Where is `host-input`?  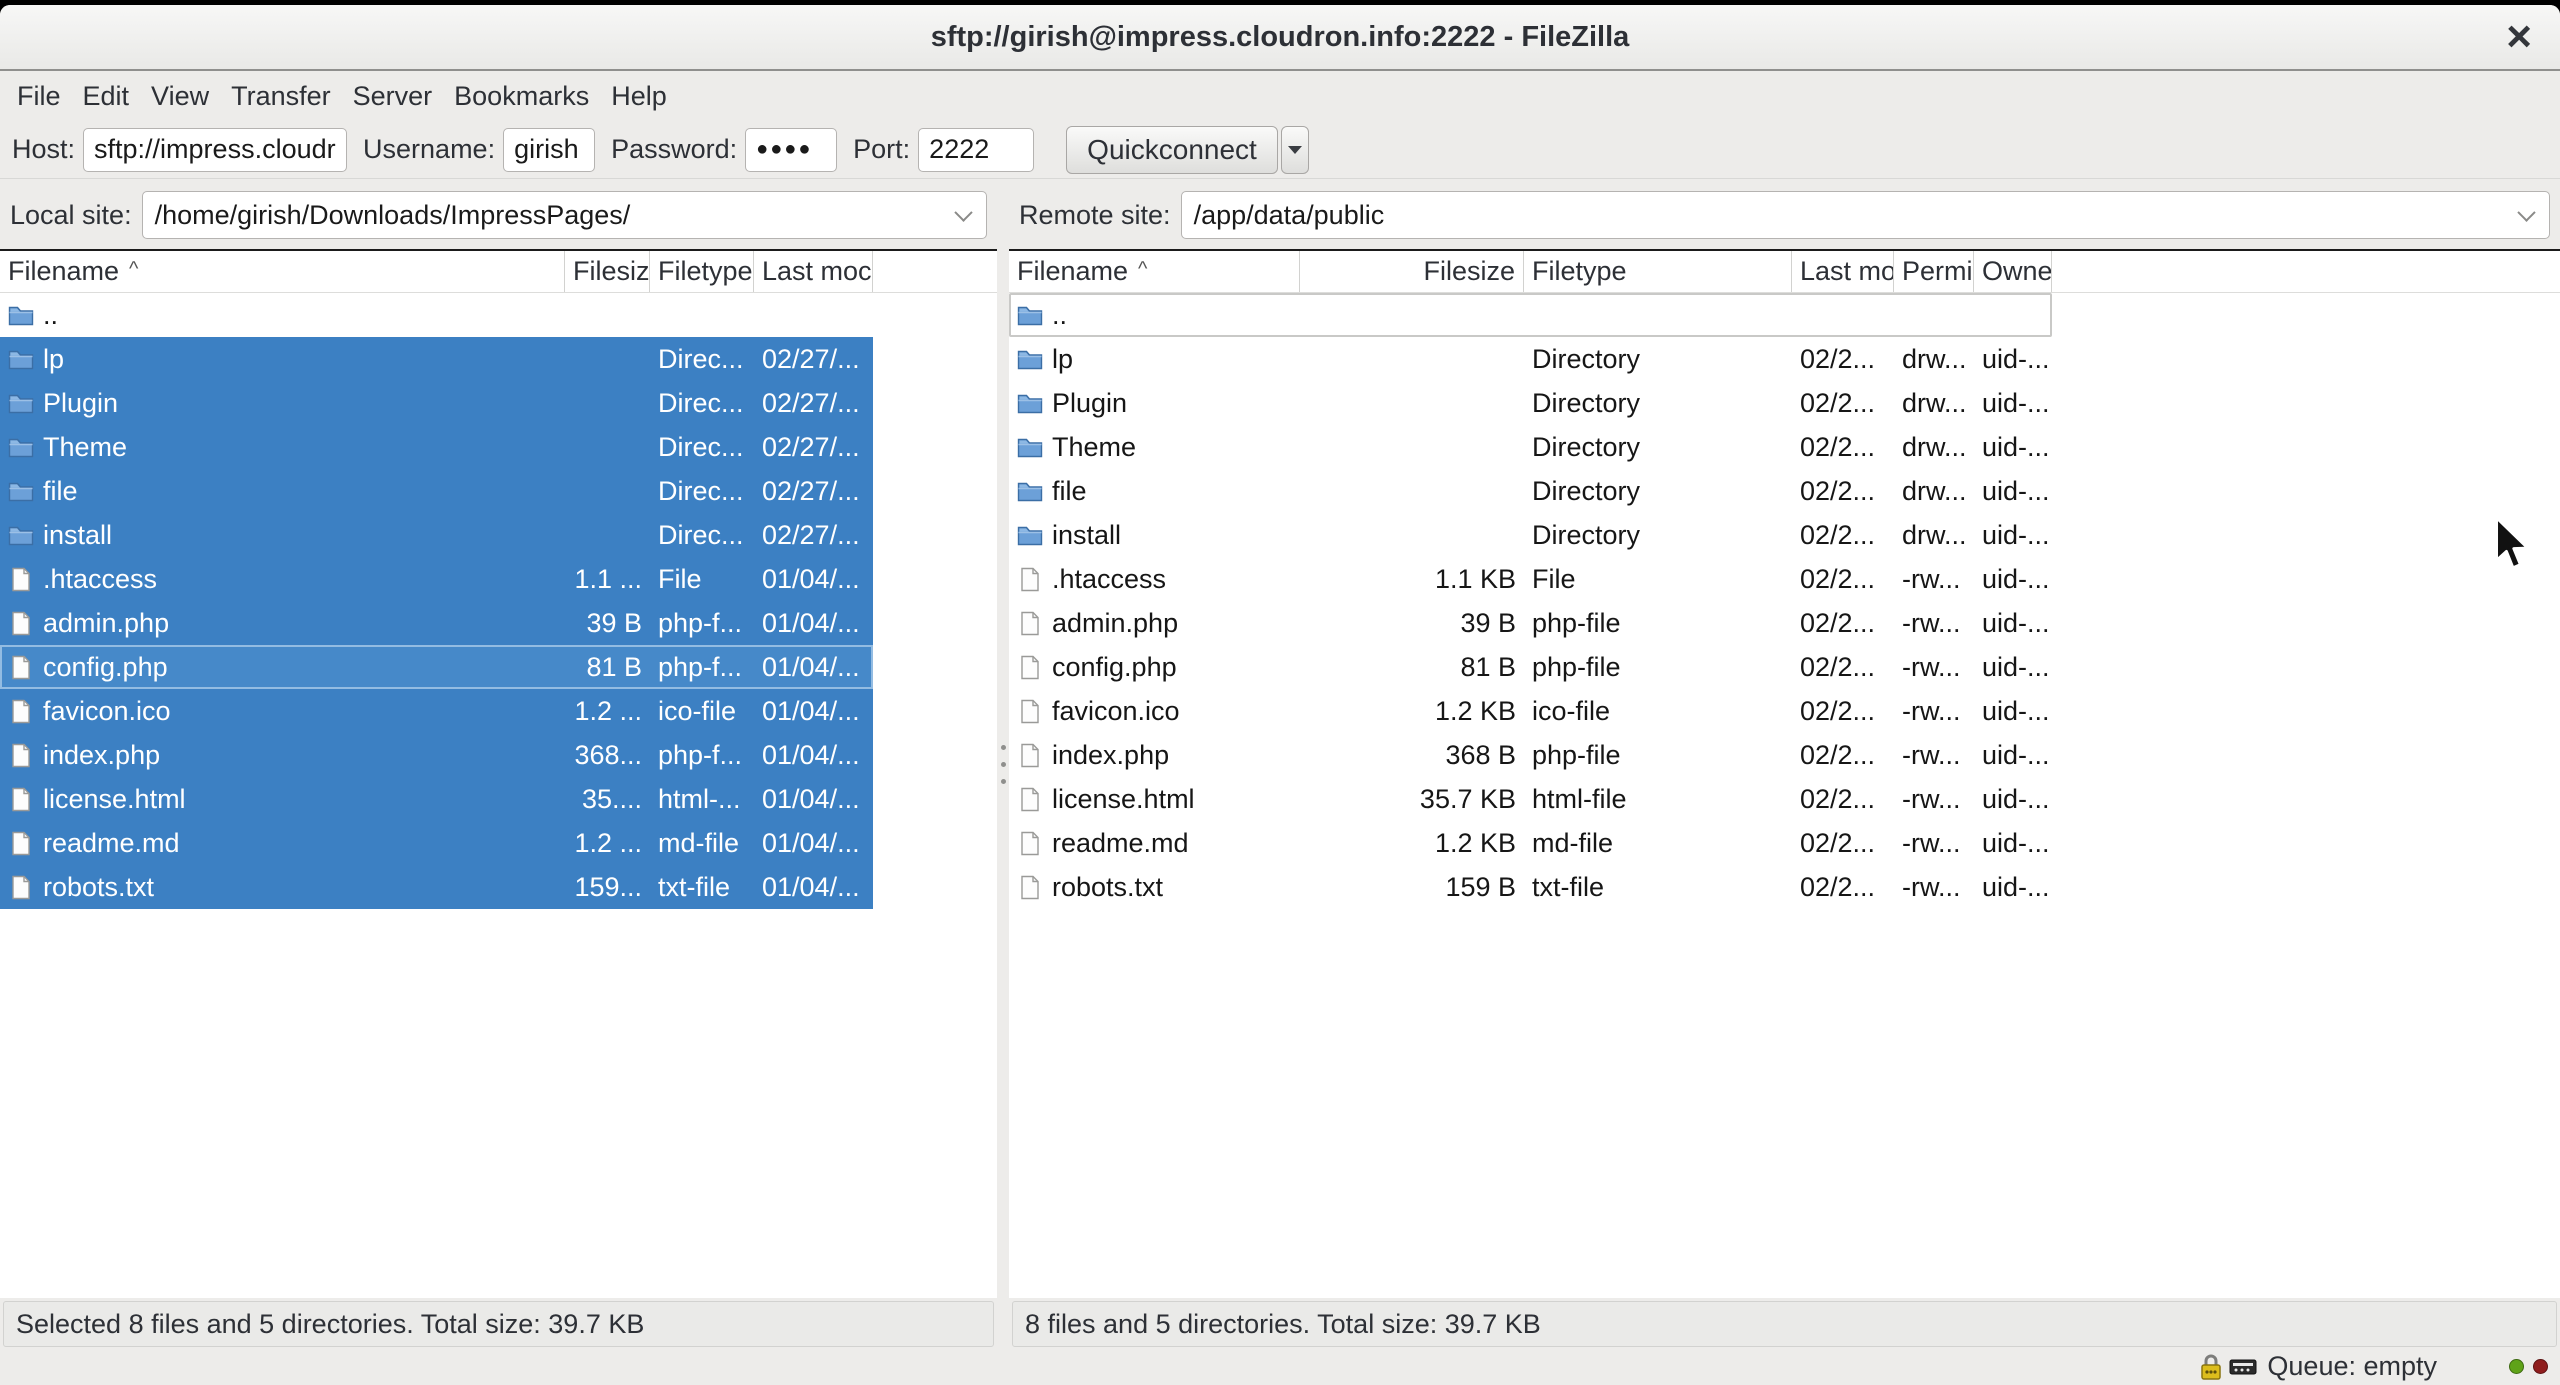
host-input is located at coordinates (215, 149).